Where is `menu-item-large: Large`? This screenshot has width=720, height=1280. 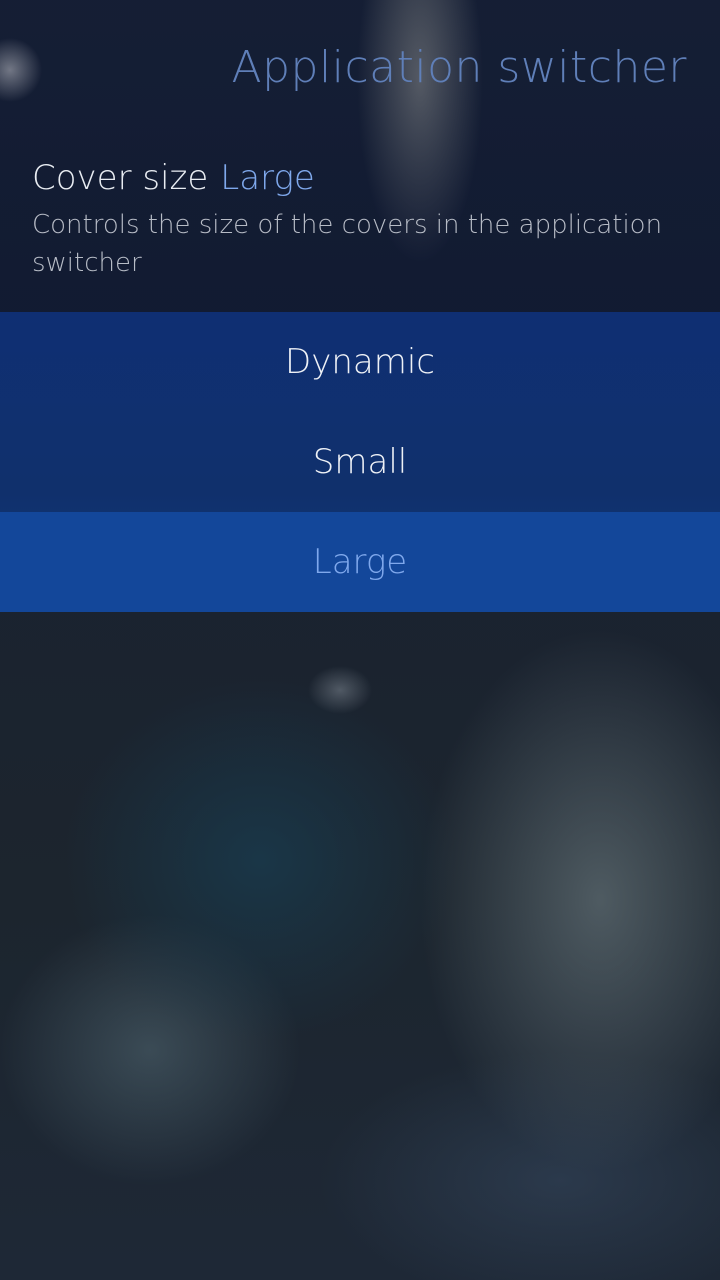 menu-item-large: Large is located at coordinates (360, 562).